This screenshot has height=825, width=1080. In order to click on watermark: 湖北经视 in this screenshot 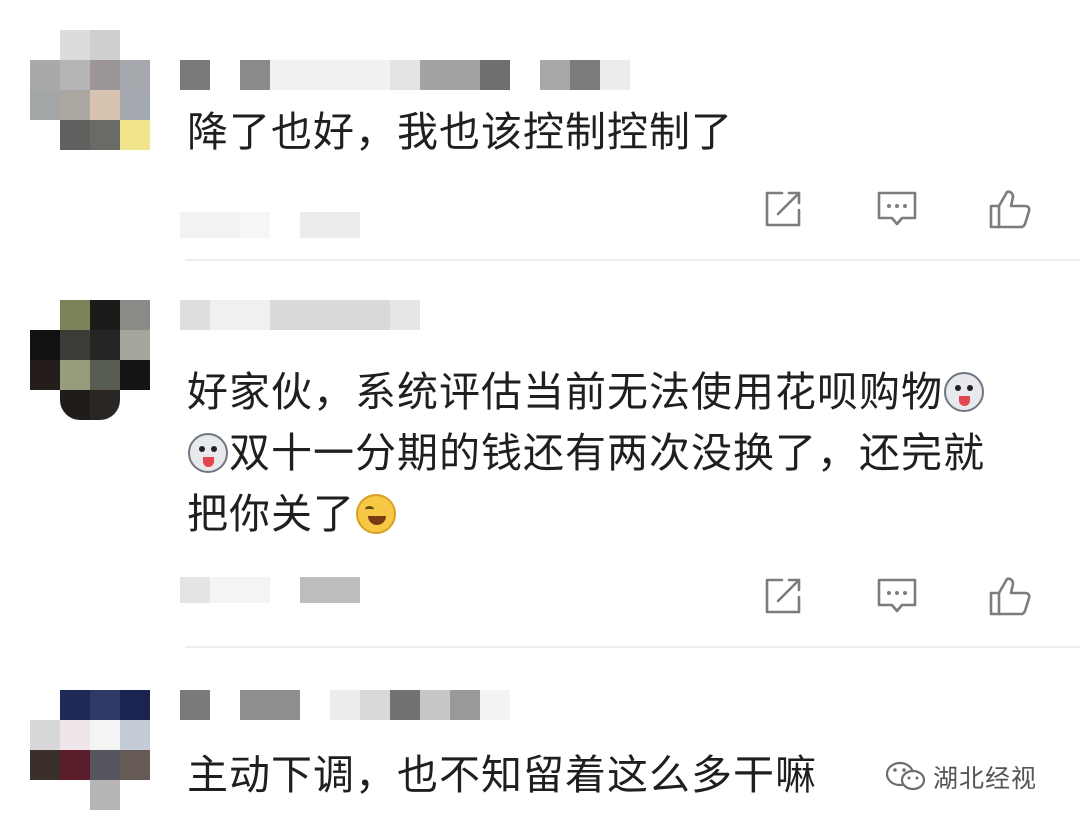, I will do `click(970, 777)`.